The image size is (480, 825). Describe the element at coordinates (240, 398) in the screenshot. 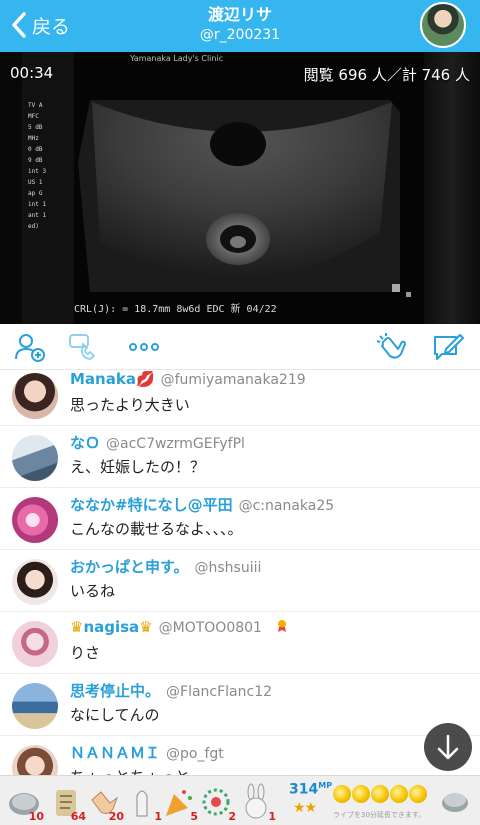

I see `comment-item: Manaka💋 @fumiyamanaka219 思ったより大きい` at that location.